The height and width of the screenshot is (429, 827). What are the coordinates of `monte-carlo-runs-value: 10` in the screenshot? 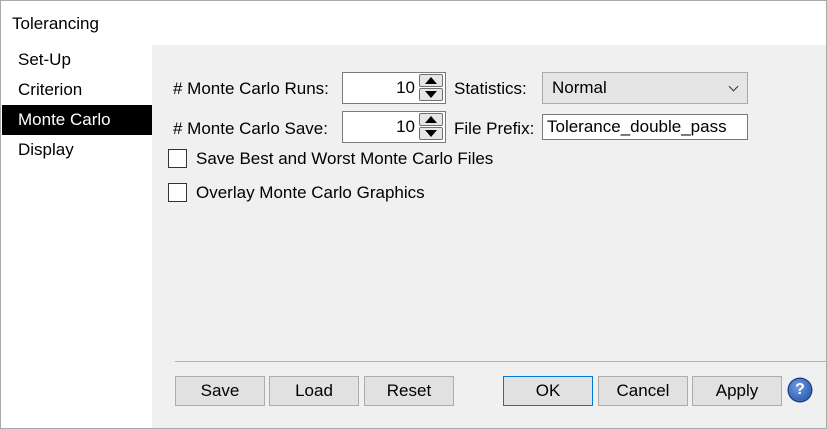 It's located at (405, 88).